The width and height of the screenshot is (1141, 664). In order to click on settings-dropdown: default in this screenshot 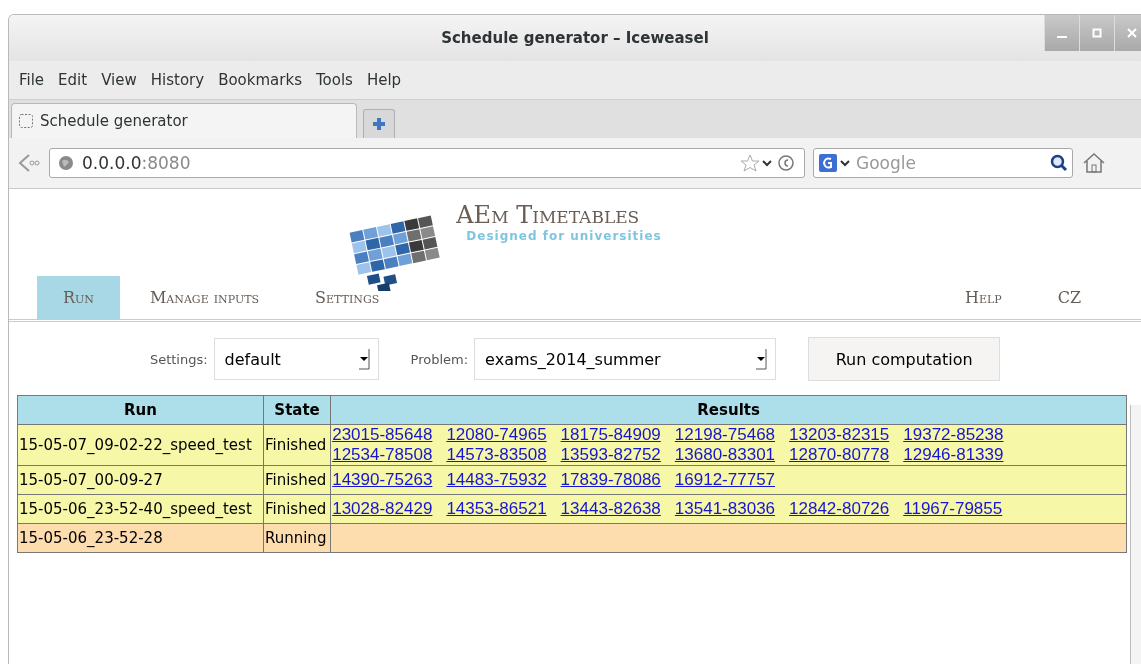, I will do `click(296, 359)`.